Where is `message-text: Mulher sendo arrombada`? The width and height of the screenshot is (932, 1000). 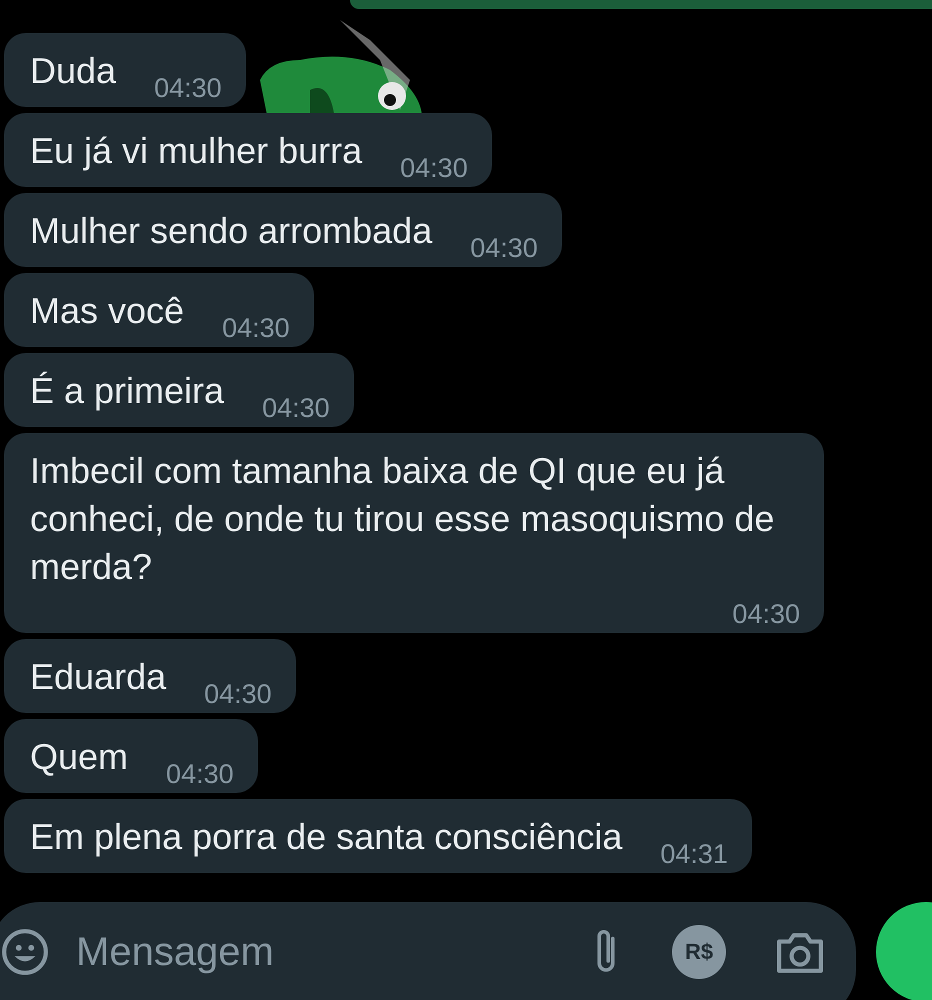
message-text: Mulher sendo arrombada is located at coordinates (231, 231).